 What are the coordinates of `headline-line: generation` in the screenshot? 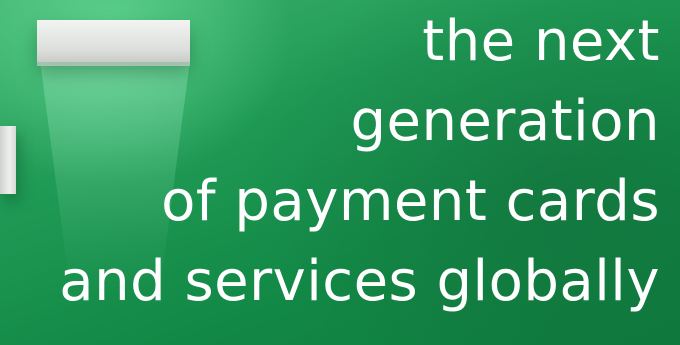 It's located at (505, 121).